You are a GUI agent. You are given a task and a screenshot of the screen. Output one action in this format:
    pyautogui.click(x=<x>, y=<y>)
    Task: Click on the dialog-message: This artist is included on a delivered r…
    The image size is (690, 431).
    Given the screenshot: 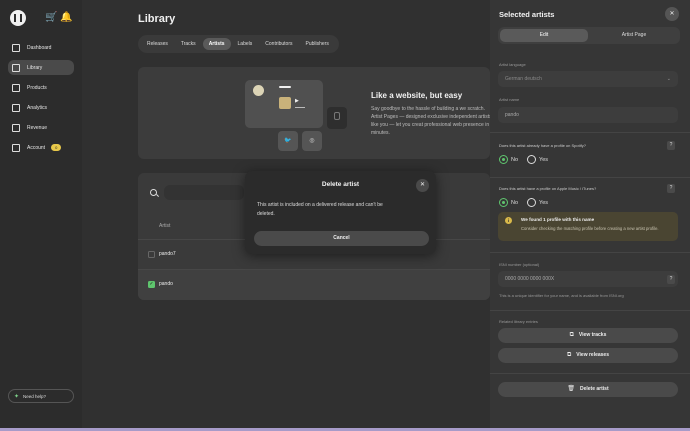 What is the action you would take?
    pyautogui.click(x=320, y=209)
    